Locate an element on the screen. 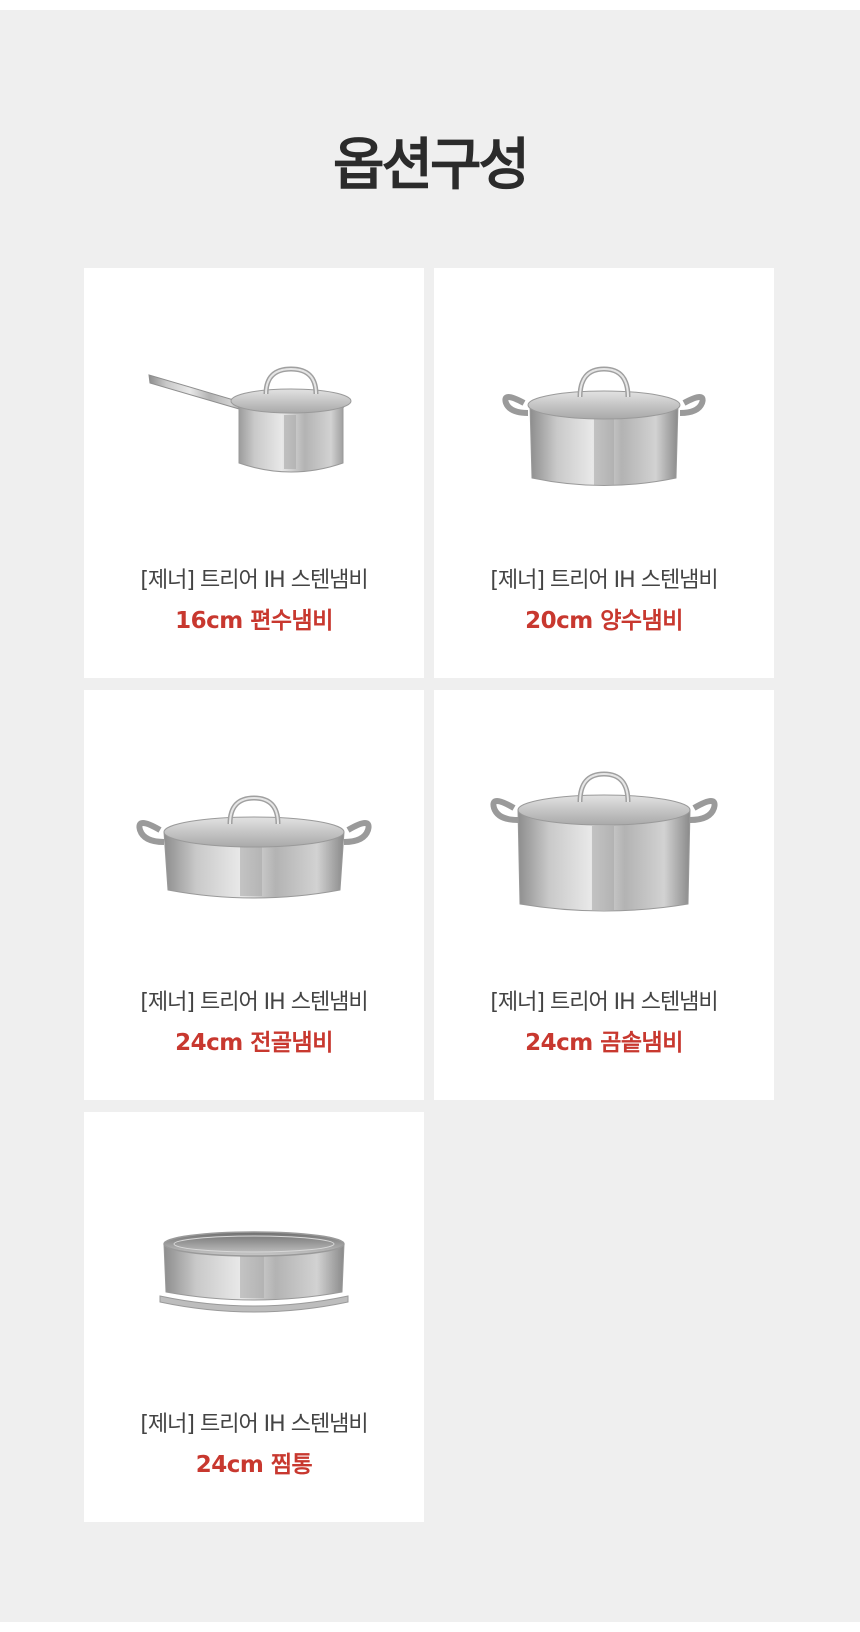 The image size is (860, 1632). option-model-label: 24cm 찜통 is located at coordinates (254, 1465).